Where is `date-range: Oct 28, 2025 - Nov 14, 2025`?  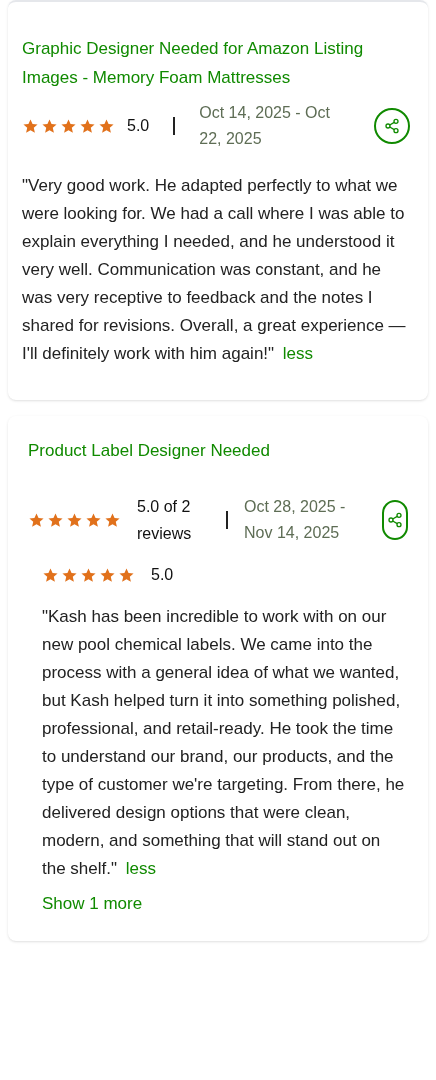
date-range: Oct 28, 2025 - Nov 14, 2025 is located at coordinates (295, 520).